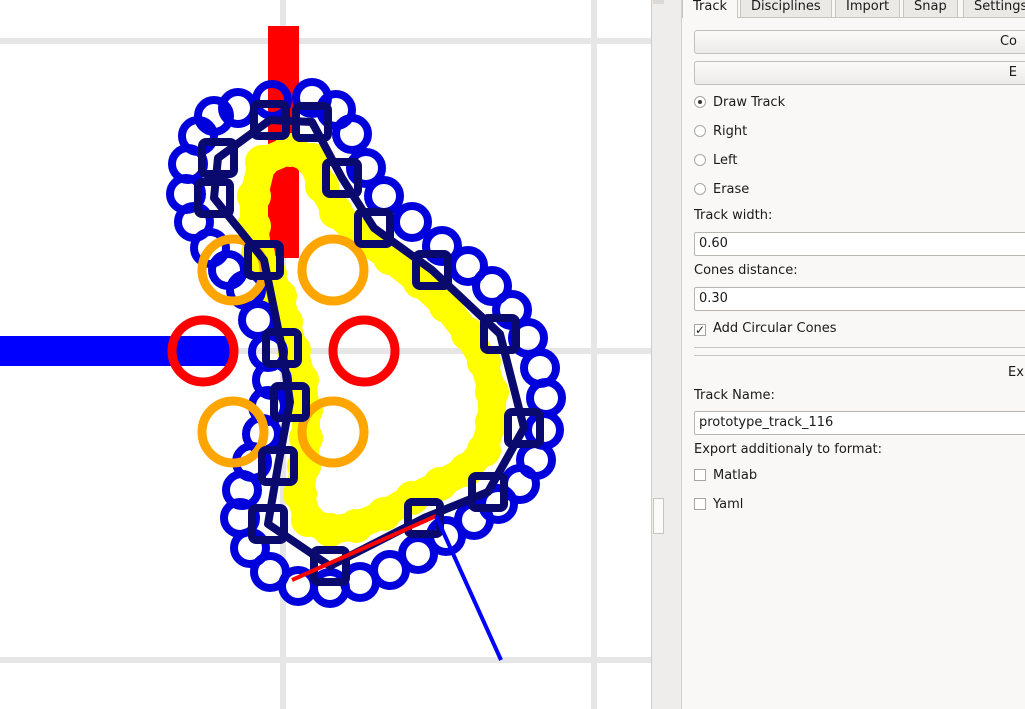  Describe the element at coordinates (786, 8) in the screenshot. I see `tab-disciplines: Disciplines` at that location.